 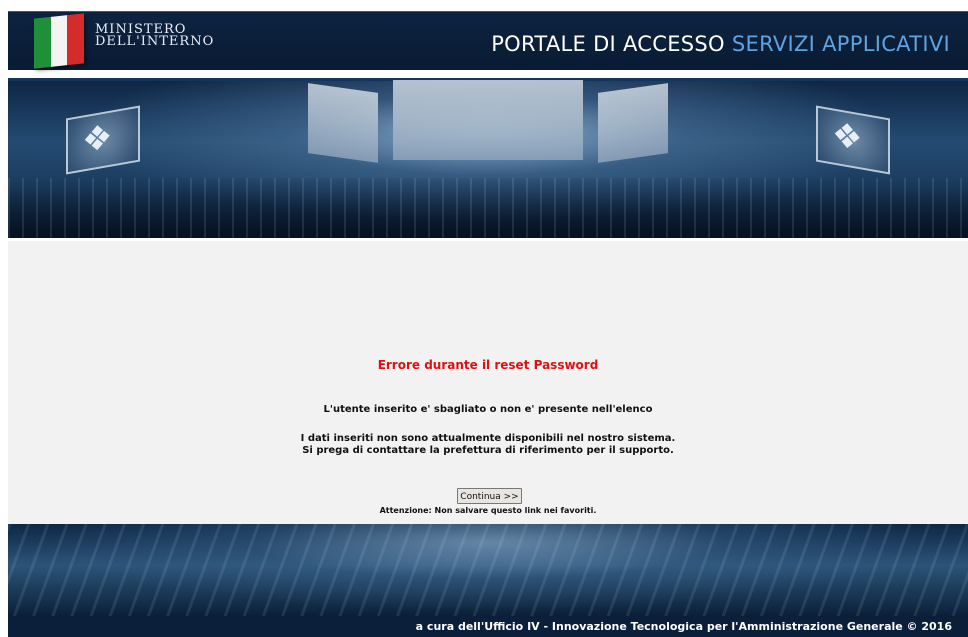 I want to click on ministry-name: MINISTERO DELL'INTERNO, so click(x=155, y=36).